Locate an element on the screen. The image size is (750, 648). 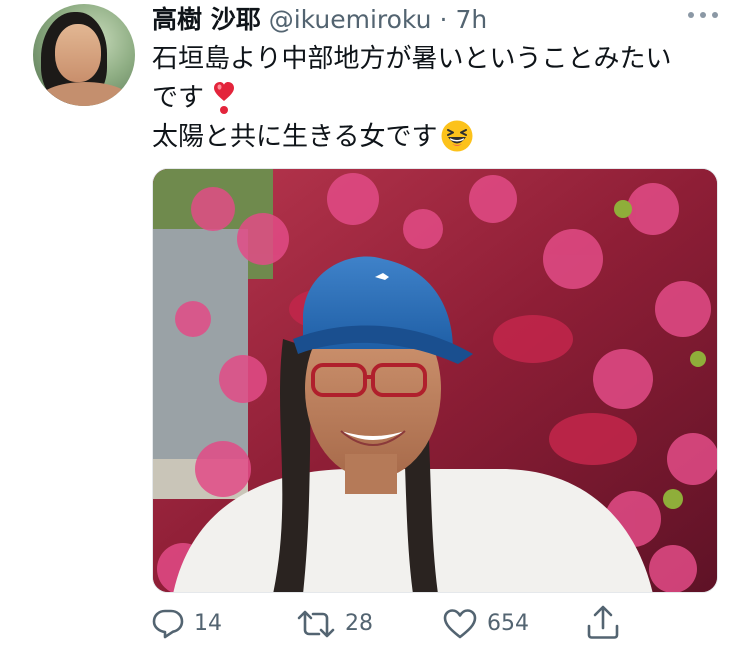
author-name: 高樹 沙耶 is located at coordinates (206, 20).